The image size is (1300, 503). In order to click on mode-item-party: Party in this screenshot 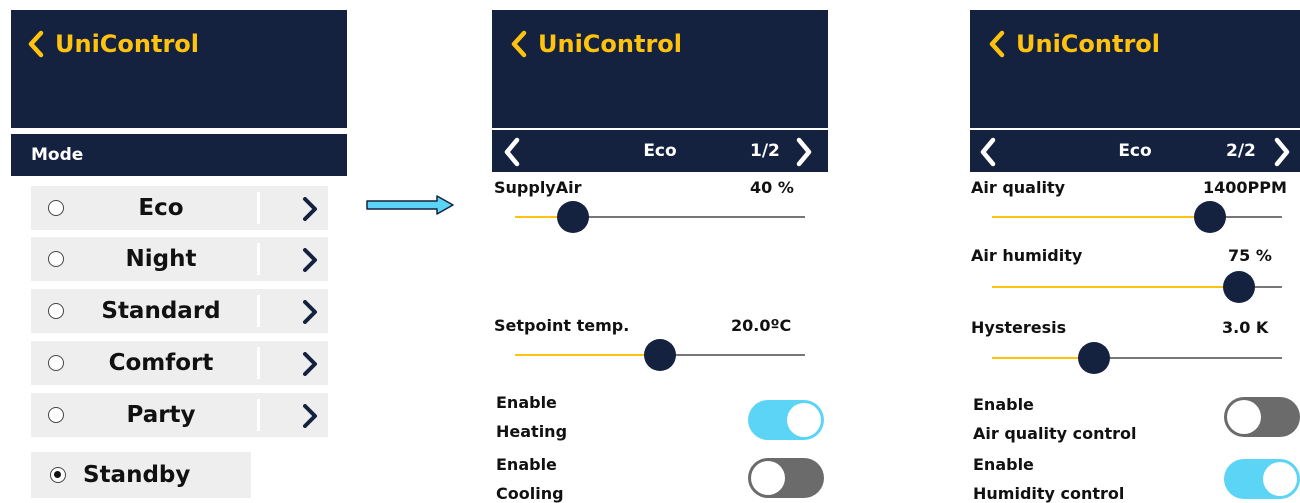, I will do `click(179, 415)`.